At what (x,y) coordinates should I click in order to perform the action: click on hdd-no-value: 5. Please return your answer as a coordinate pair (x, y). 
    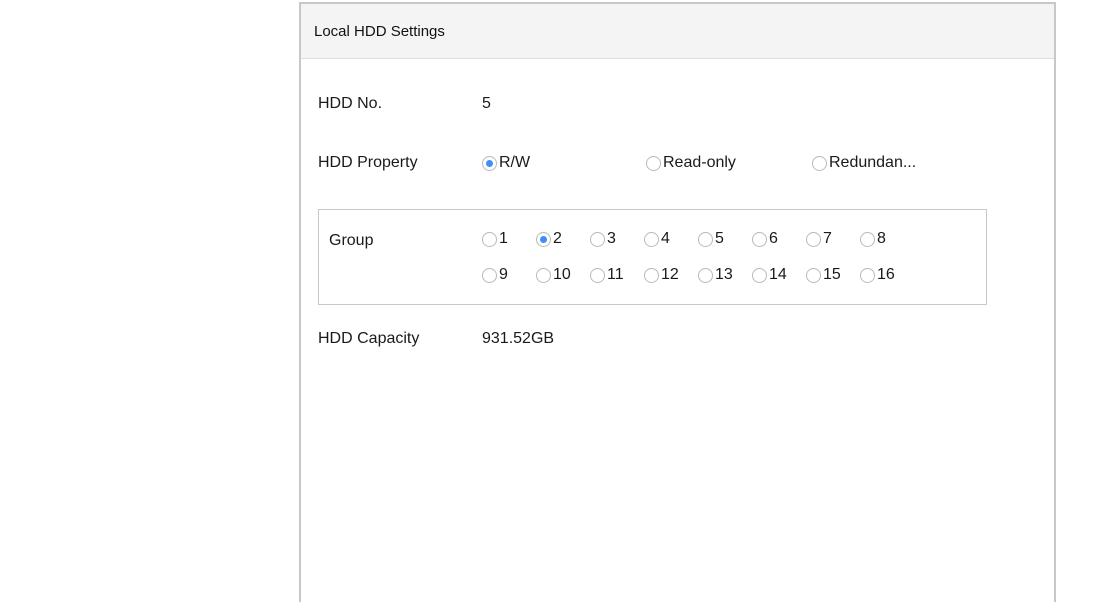
    Looking at the image, I should click on (486, 103).